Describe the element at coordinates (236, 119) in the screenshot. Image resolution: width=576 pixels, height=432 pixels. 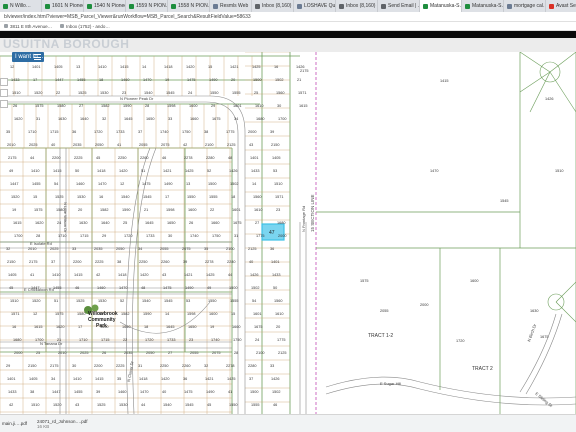
I see `parcel-number: 34` at that location.